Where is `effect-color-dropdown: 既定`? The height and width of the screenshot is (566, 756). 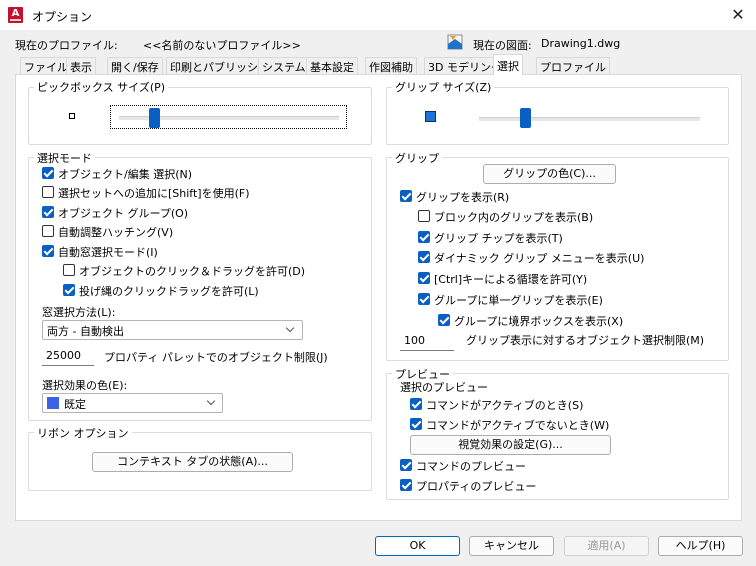 effect-color-dropdown: 既定 is located at coordinates (132, 403).